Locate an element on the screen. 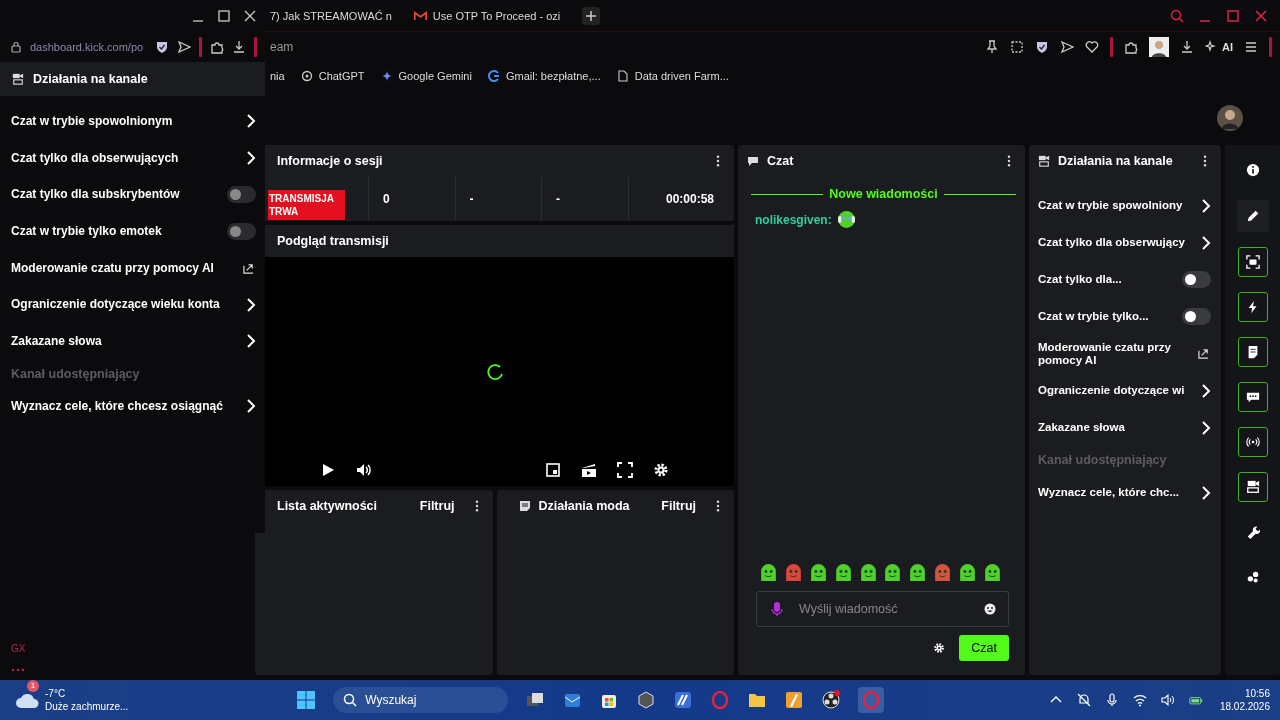 The image size is (1280, 720). pencil-icon is located at coordinates (1252, 216).